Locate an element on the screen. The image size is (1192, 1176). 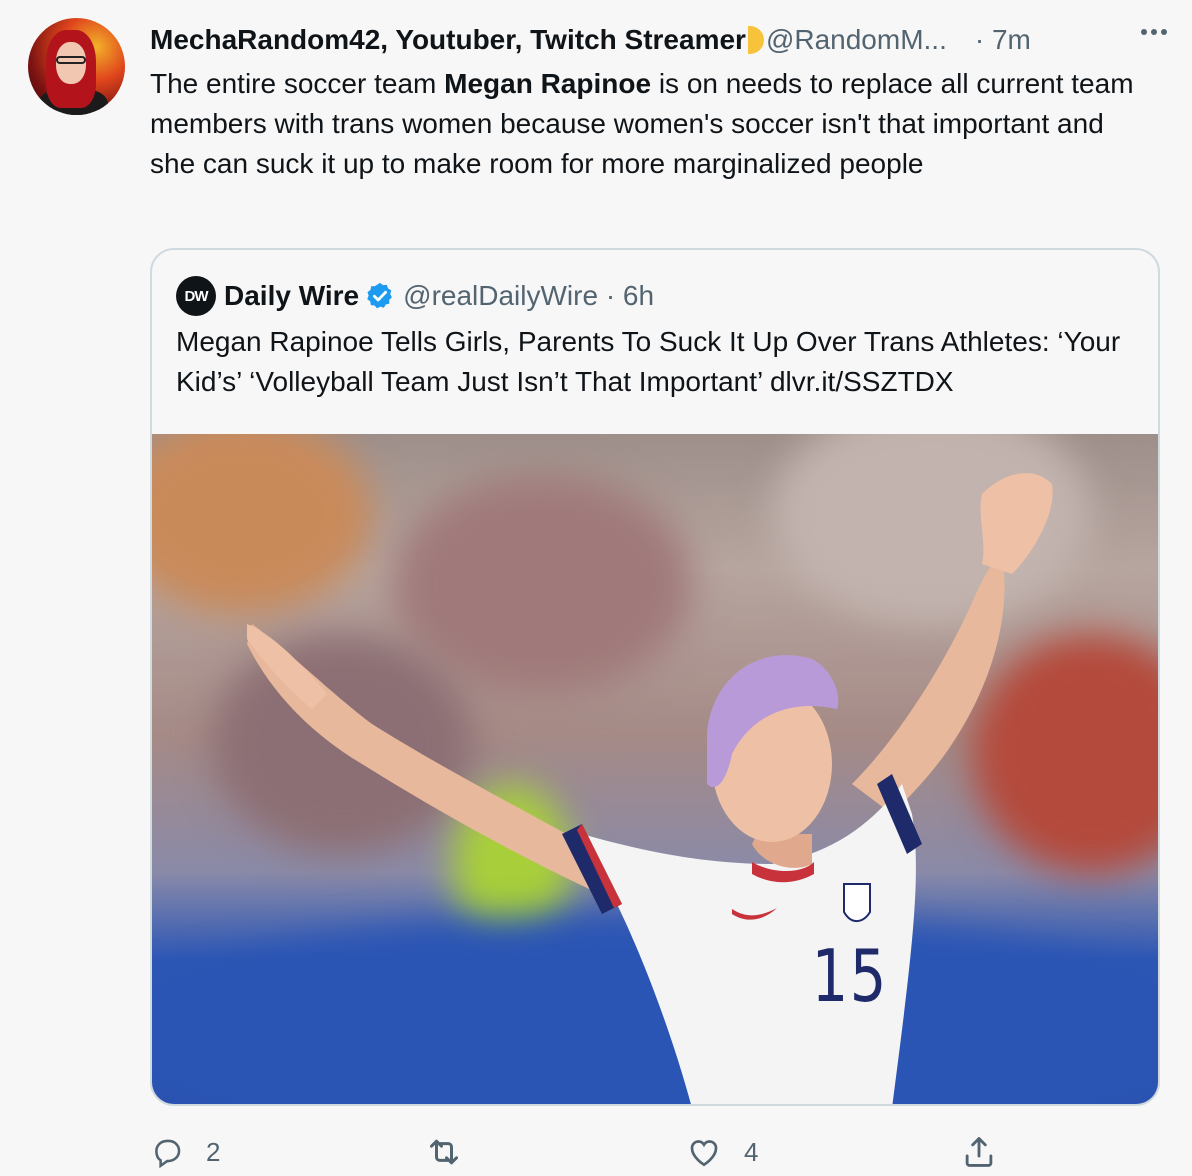
reply-icon is located at coordinates (168, 1154).